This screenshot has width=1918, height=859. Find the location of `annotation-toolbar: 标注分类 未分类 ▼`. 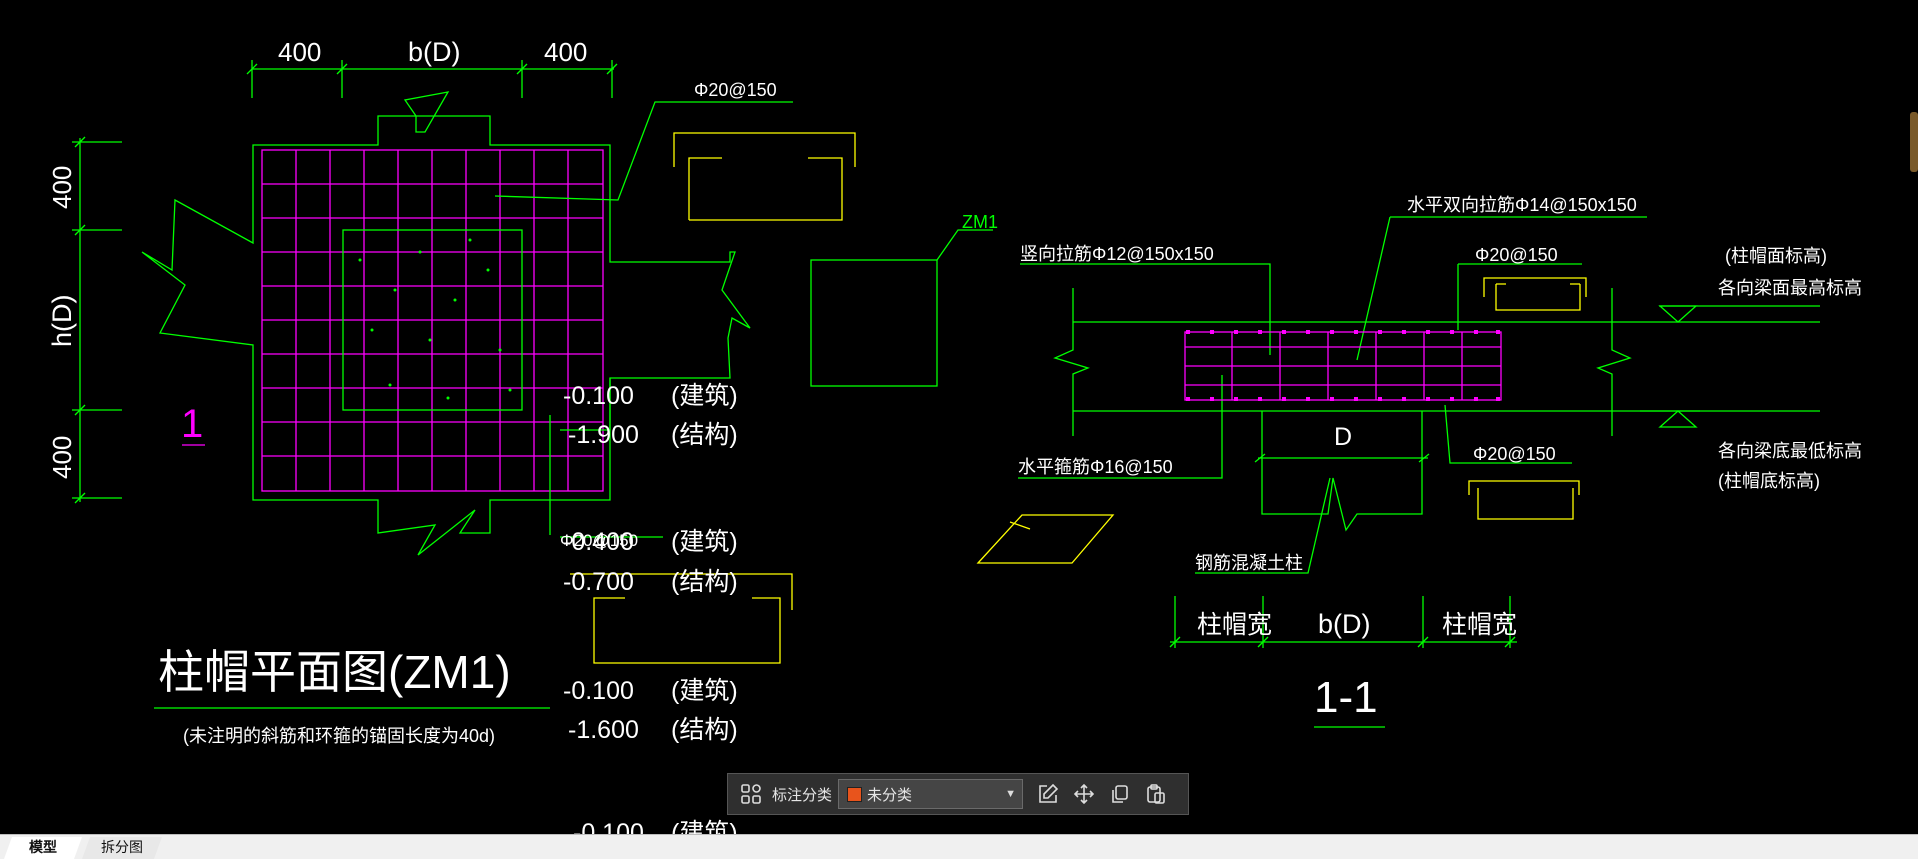

annotation-toolbar: 标注分类 未分类 ▼ is located at coordinates (958, 794).